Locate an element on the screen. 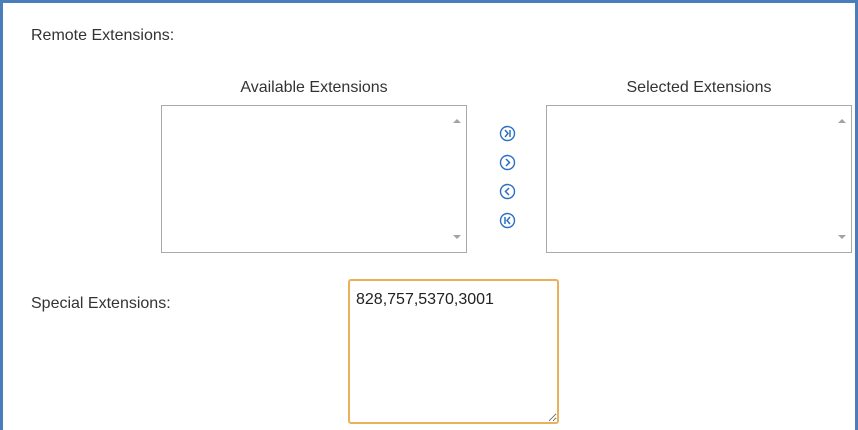 The image size is (858, 430). special-extensions-label: Special Extensions: is located at coordinates (101, 303).